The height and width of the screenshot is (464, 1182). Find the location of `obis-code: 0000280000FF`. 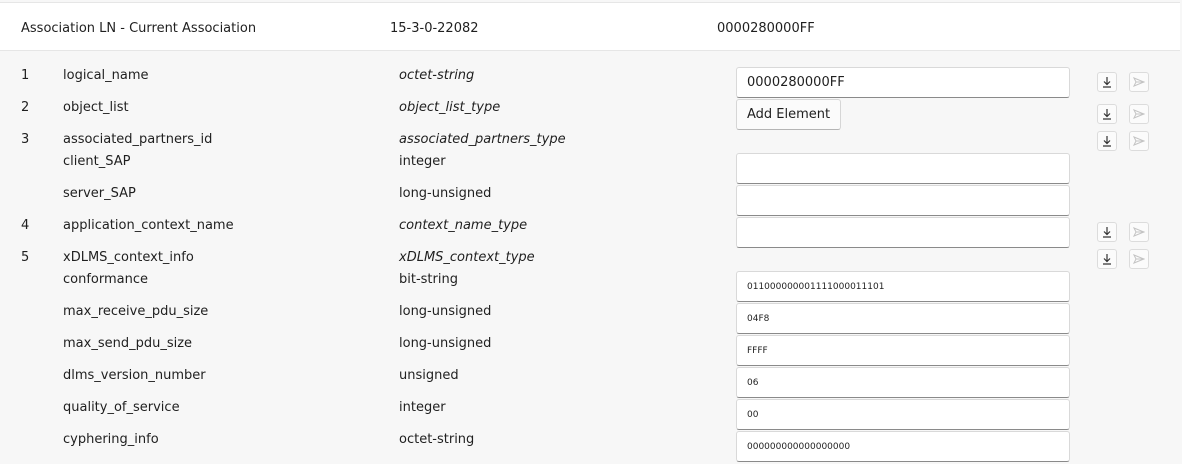

obis-code: 0000280000FF is located at coordinates (766, 28).